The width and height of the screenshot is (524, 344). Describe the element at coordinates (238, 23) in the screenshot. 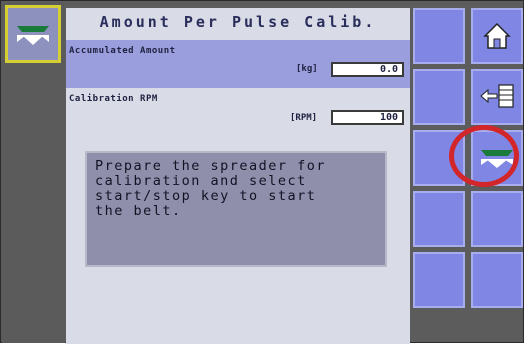

I see `page-title: Amount Per Pulse Calib.` at that location.